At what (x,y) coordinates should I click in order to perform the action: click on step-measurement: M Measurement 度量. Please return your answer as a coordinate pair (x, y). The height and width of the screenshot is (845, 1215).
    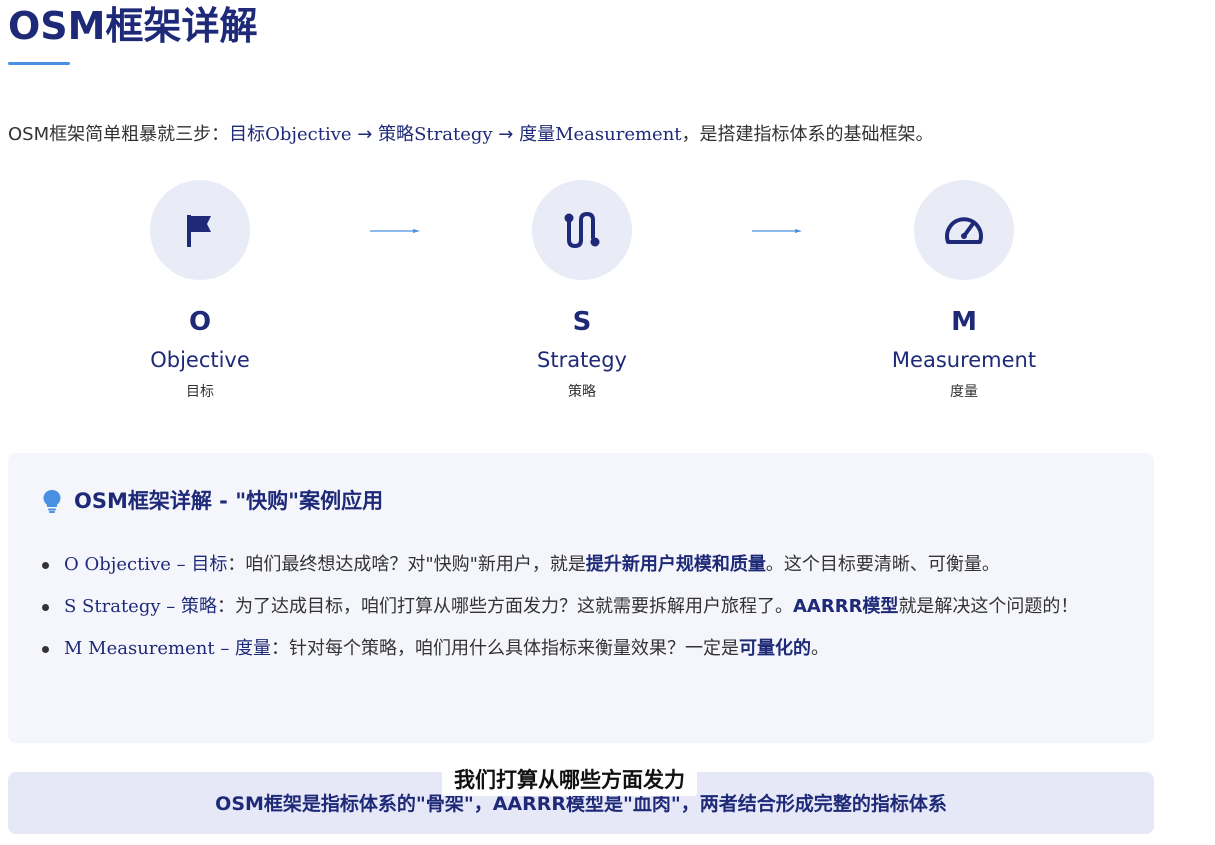
    Looking at the image, I should click on (964, 291).